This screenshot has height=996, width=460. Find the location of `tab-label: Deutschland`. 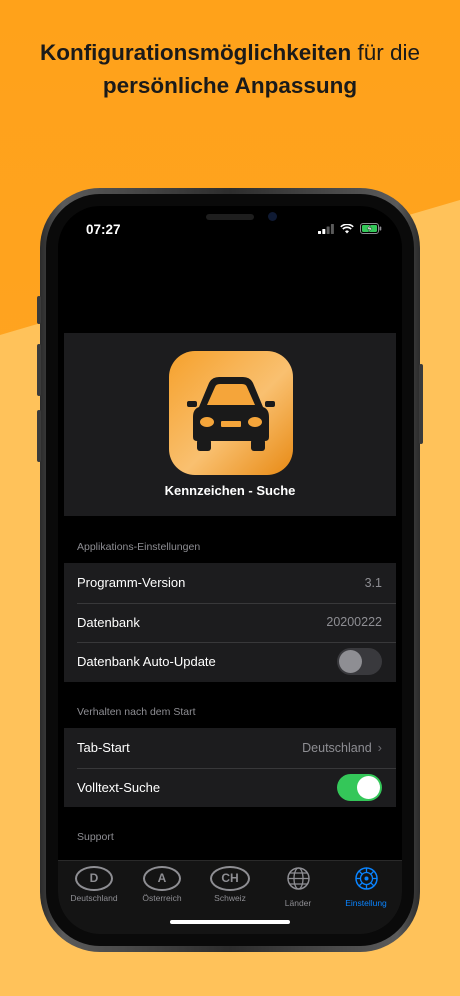

tab-label: Deutschland is located at coordinates (94, 898).